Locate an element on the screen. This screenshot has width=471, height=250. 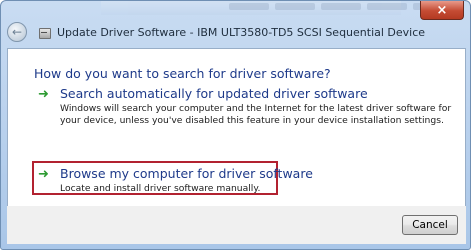
close-button: × is located at coordinates (442, 10).